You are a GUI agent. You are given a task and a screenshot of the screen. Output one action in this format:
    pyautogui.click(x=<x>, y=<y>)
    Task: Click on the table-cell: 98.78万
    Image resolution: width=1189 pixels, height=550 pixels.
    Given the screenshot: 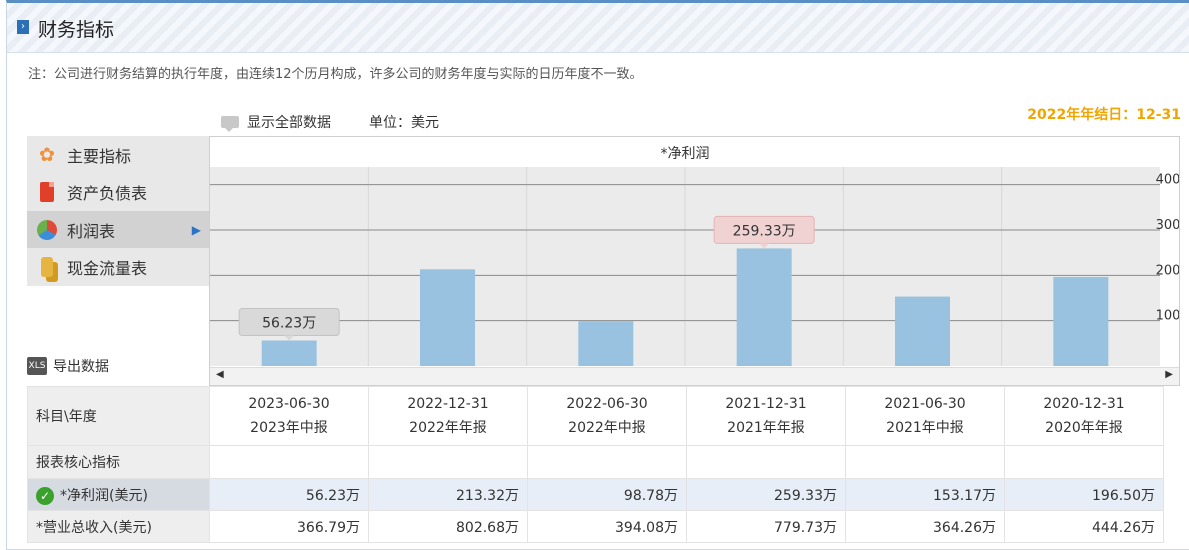 What is the action you would take?
    pyautogui.click(x=607, y=494)
    